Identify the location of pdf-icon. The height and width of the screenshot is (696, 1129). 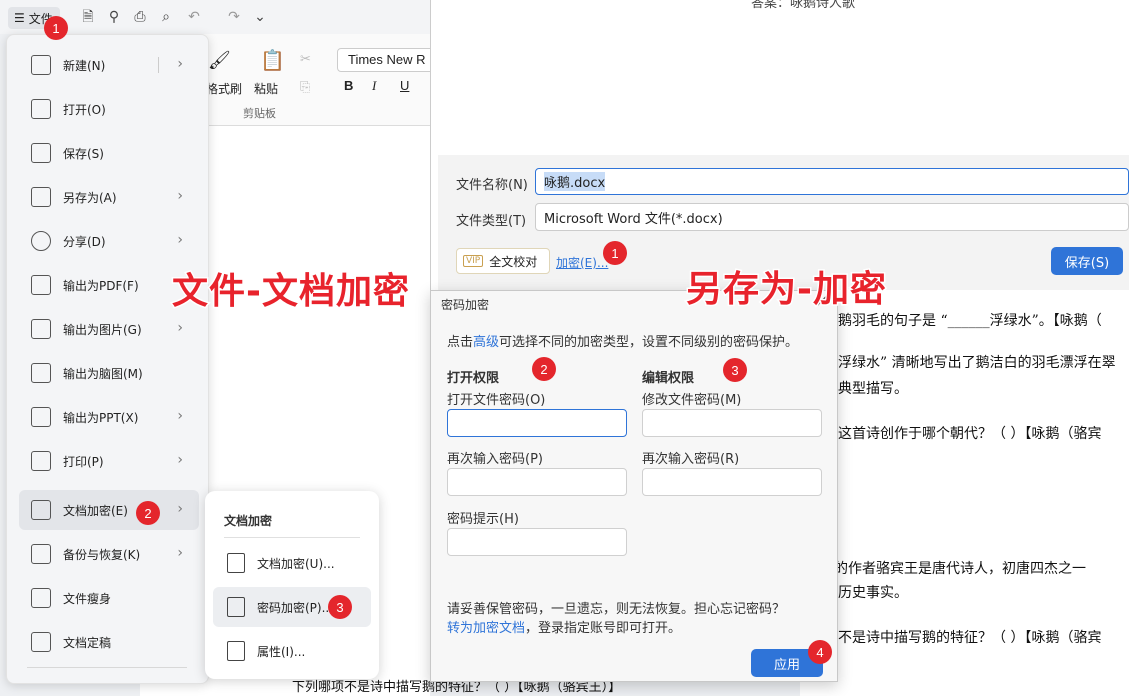
(41, 285).